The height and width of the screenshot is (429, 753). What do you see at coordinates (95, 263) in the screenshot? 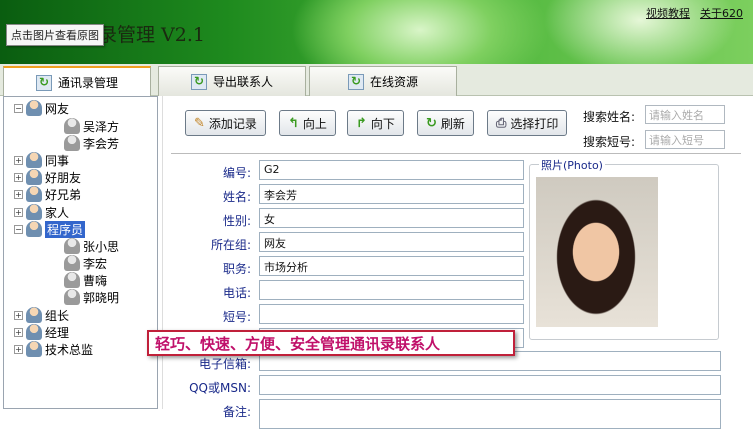
I see `tree-label: 李宏` at bounding box center [95, 263].